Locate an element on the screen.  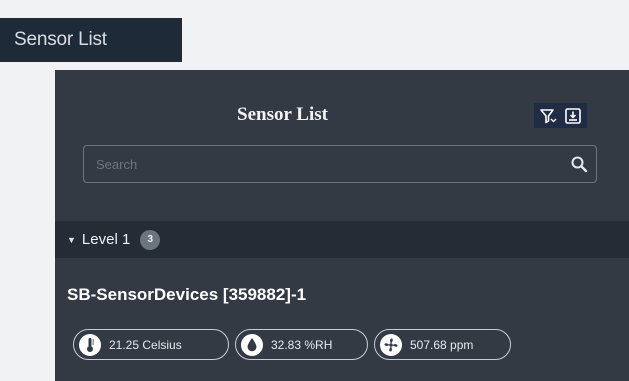
temperature-reading-chip: 21.25 Celsius is located at coordinates (151, 344).